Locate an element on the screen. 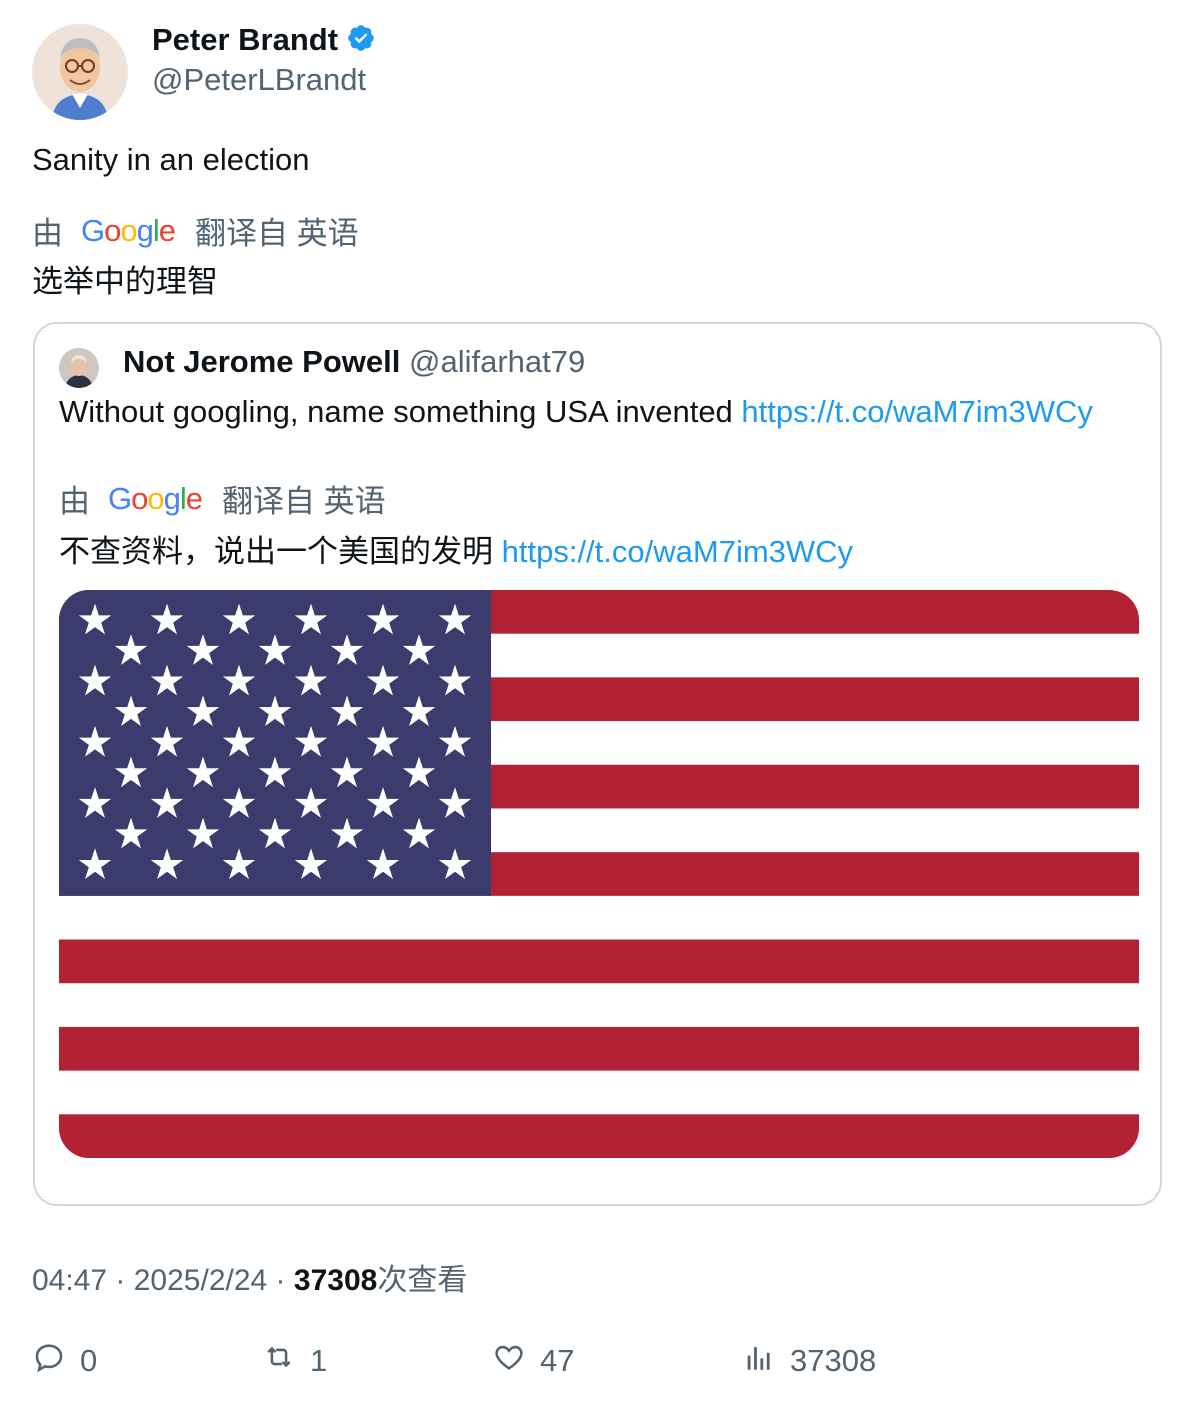 Image resolution: width=1196 pixels, height=1410 pixels. tweet-time: 04:47 is located at coordinates (69, 1280).